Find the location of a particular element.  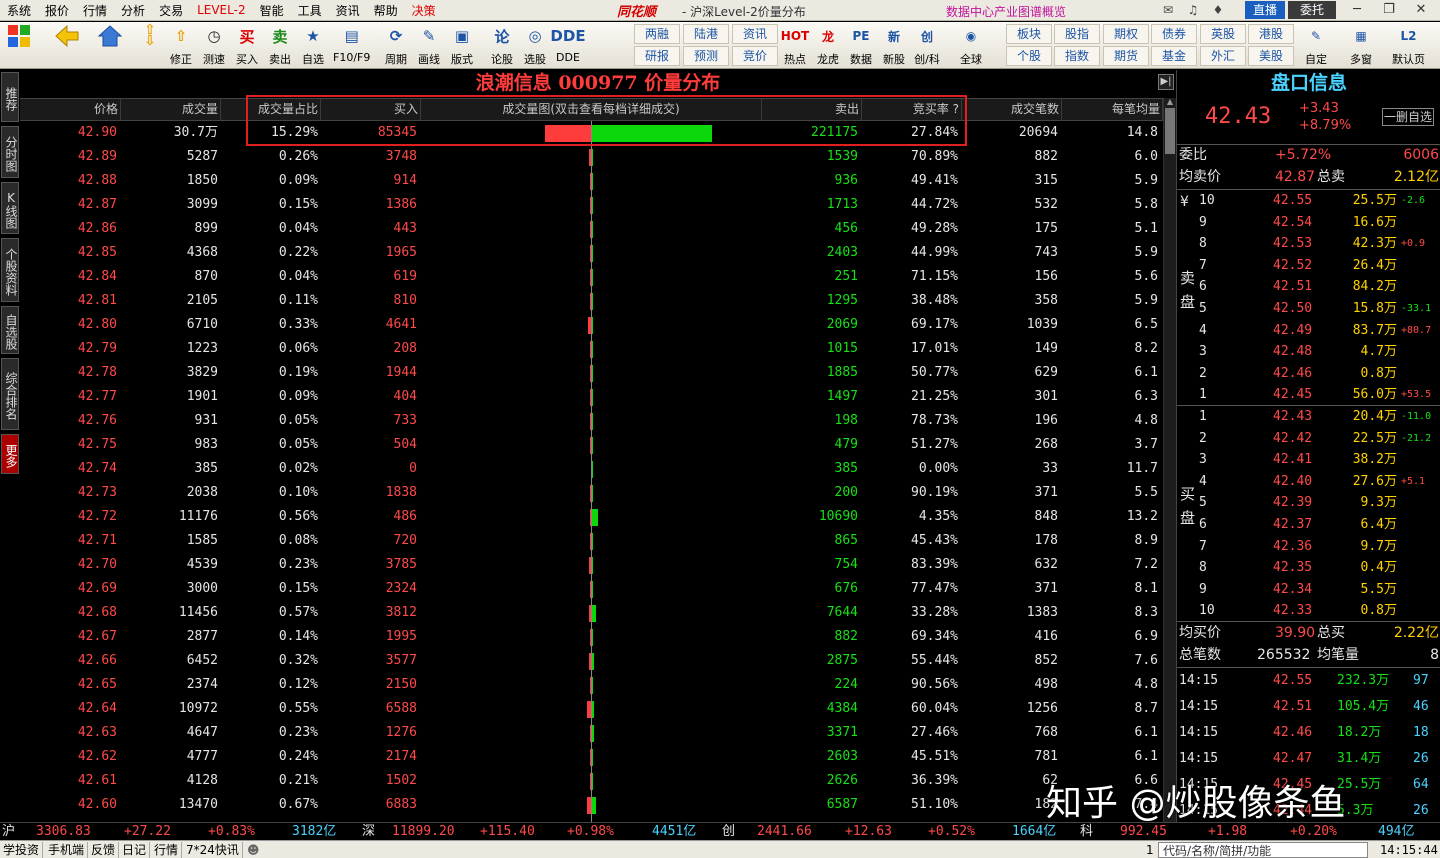

bids-level: 1 42.43 20.4万 -11.0 is located at coordinates (1308, 417).